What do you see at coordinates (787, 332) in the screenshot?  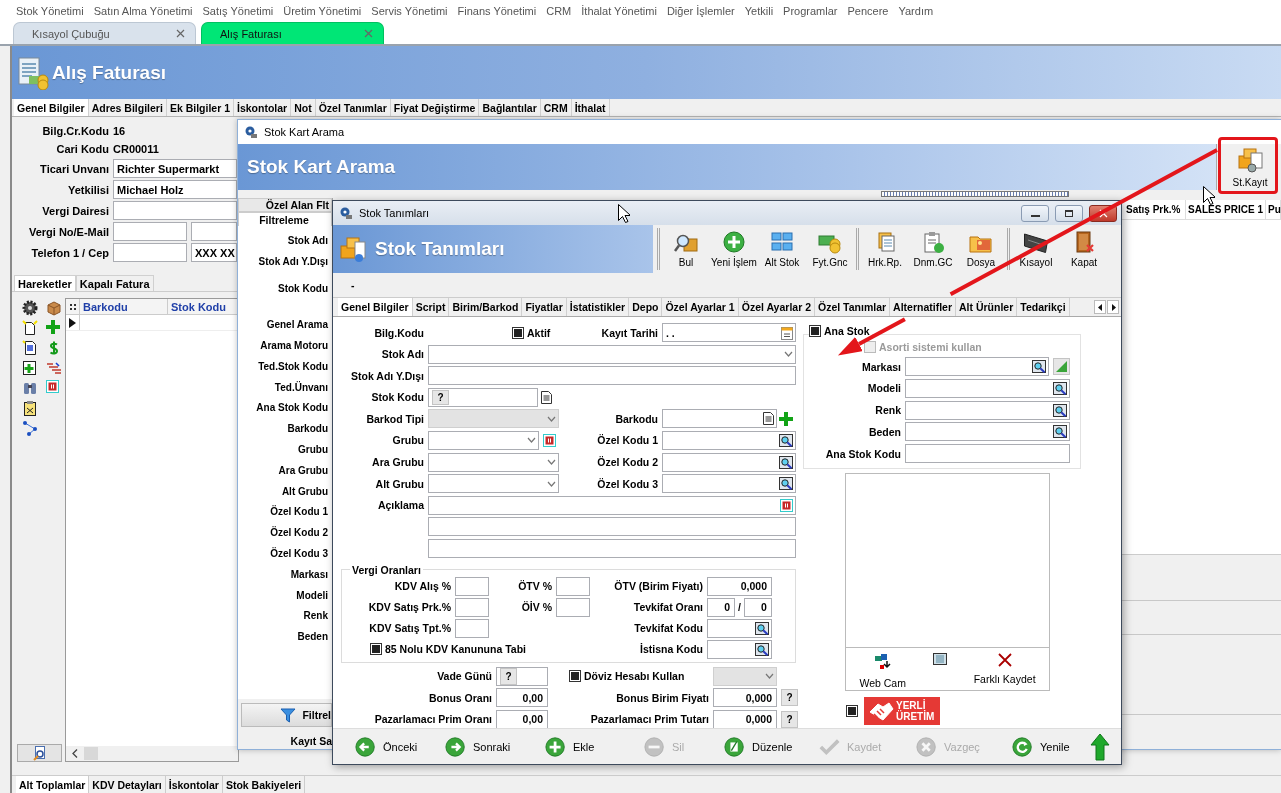 I see `calendar-icon` at bounding box center [787, 332].